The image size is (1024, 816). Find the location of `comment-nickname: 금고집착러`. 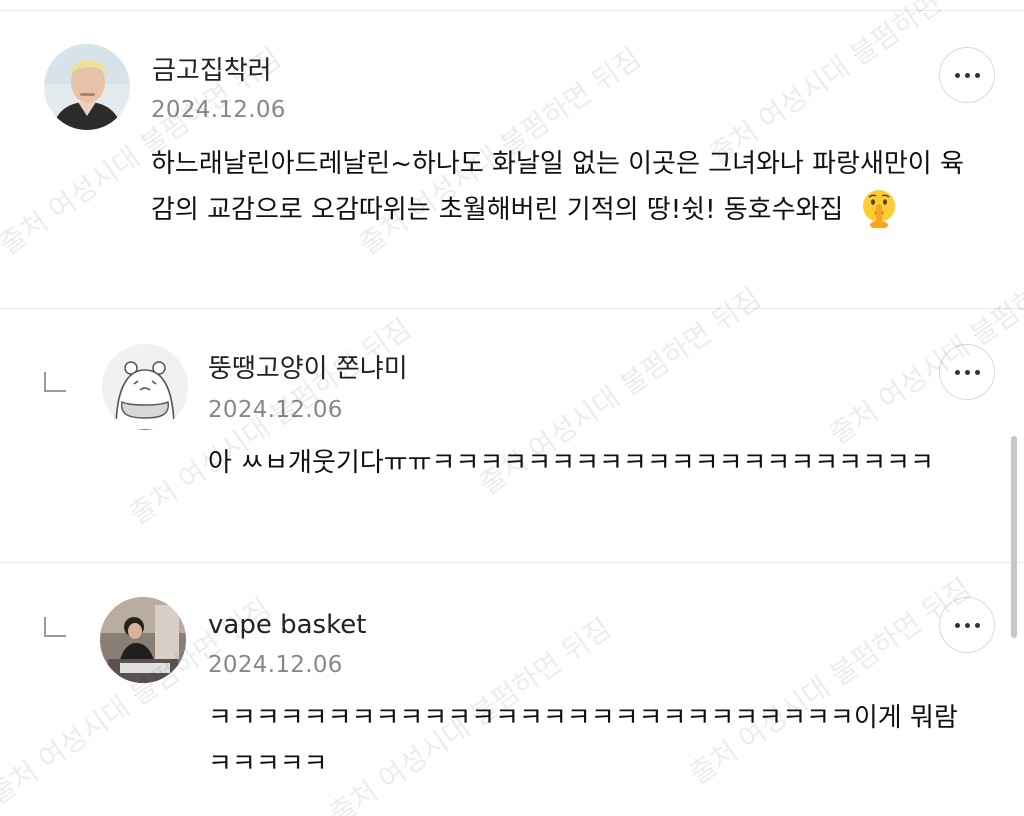

comment-nickname: 금고집착러 is located at coordinates (212, 71).